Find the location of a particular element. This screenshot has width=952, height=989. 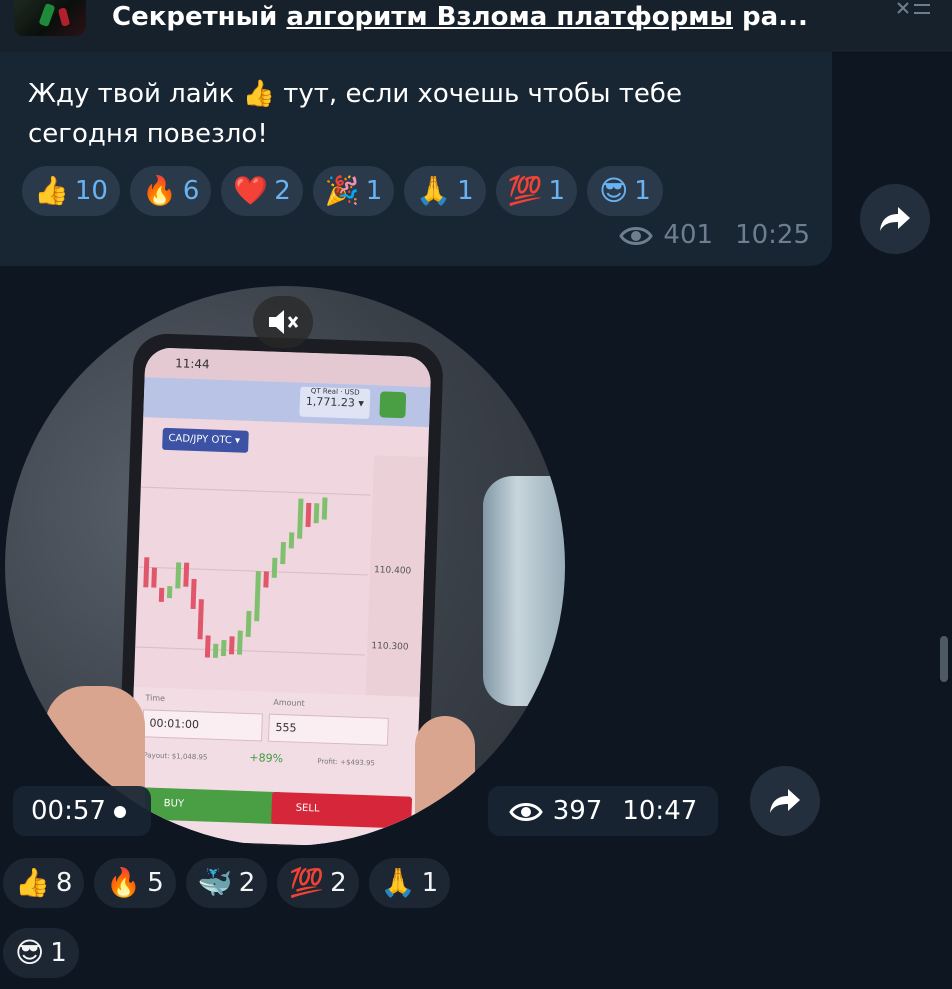

title-prefix: Секретный is located at coordinates (199, 17).